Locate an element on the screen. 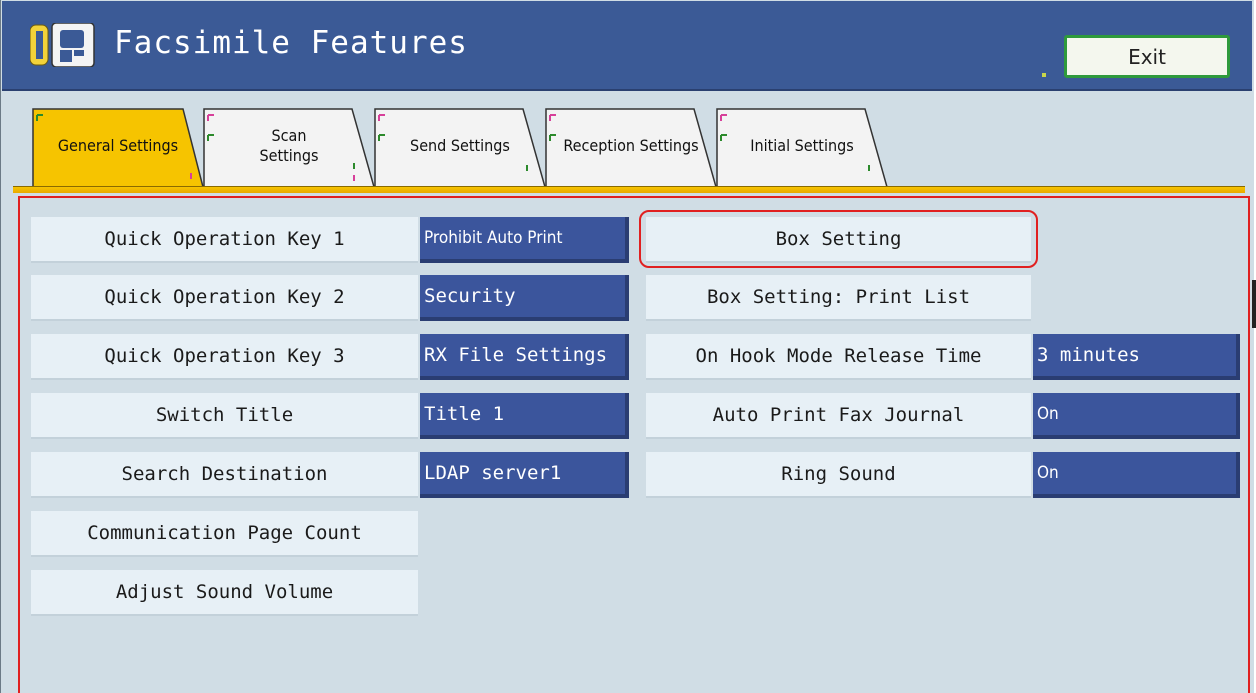  tab-label: Reception Settings is located at coordinates (631, 145).